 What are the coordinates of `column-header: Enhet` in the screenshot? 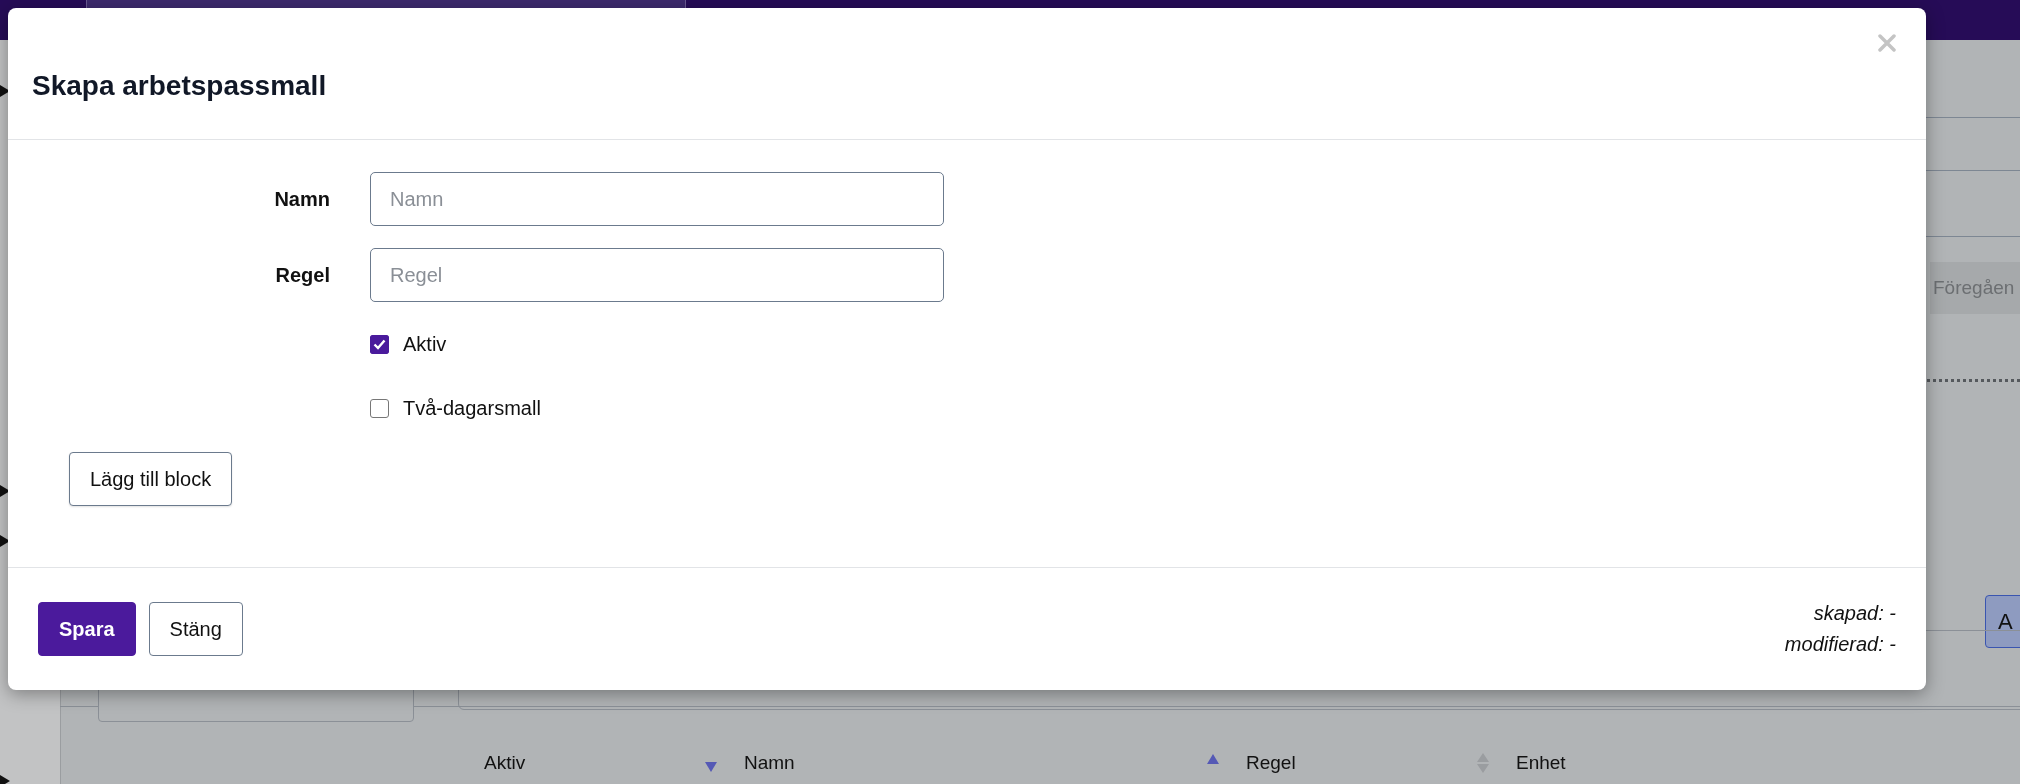 It's located at (1541, 763).